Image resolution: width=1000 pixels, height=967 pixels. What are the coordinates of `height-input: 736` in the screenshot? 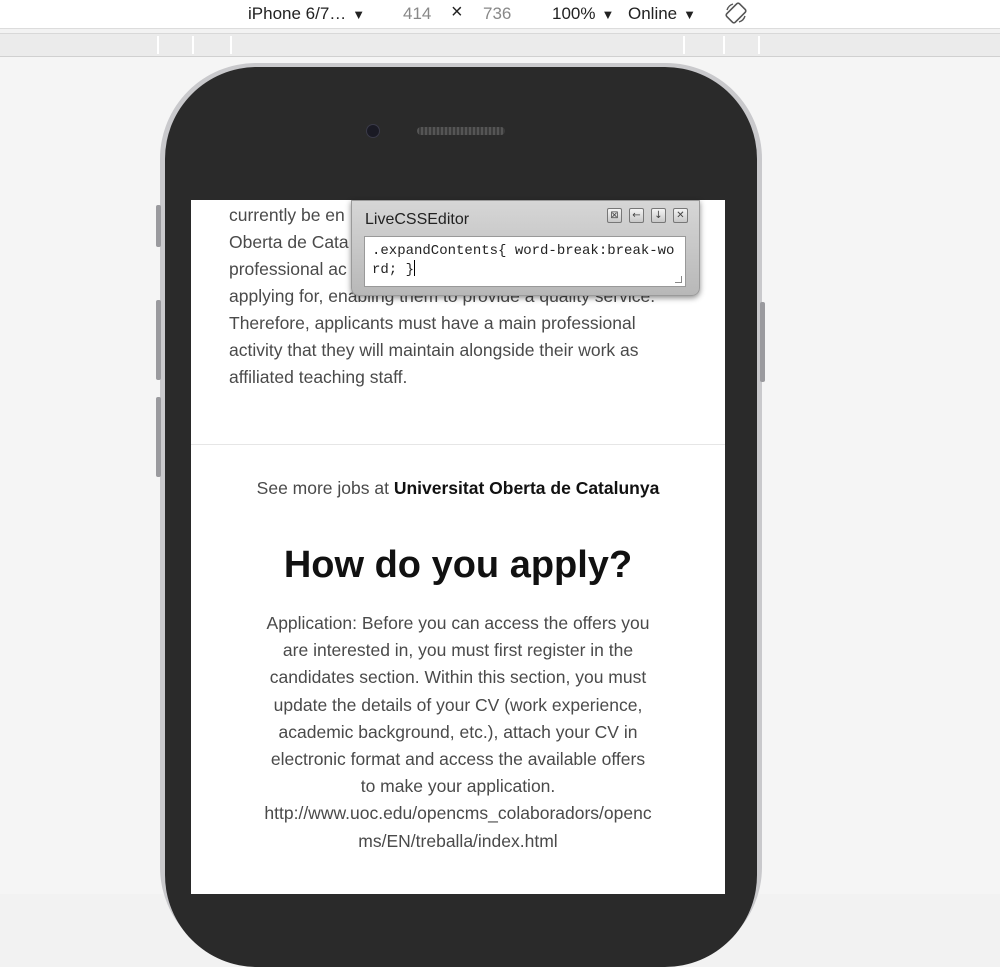 It's located at (497, 14).